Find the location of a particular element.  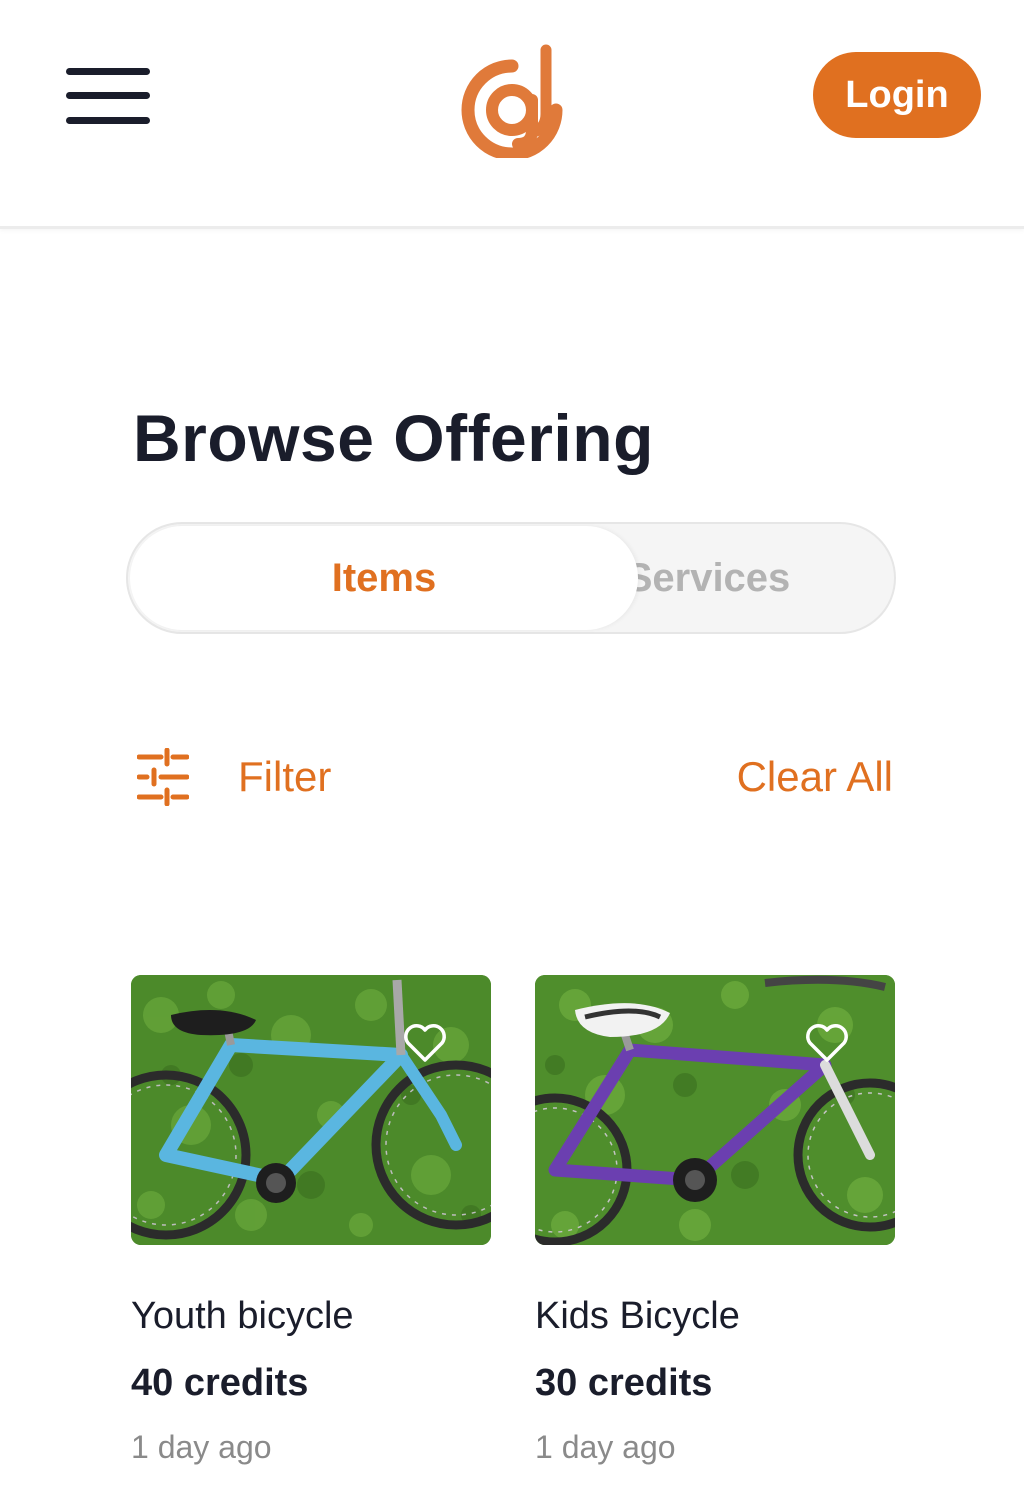

brand-logo is located at coordinates (512, 101).